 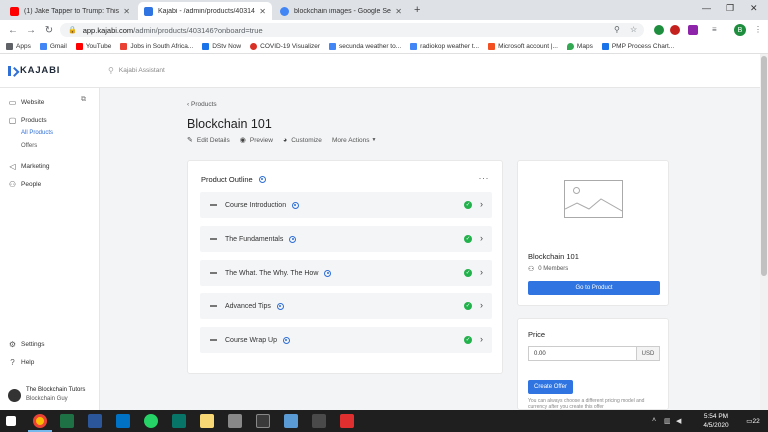 I want to click on network-app-icon, so click(x=291, y=421).